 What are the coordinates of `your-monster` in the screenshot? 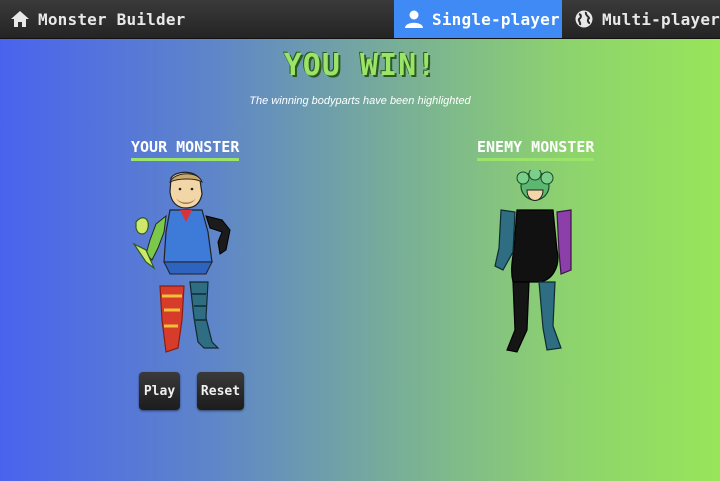 It's located at (188, 265).